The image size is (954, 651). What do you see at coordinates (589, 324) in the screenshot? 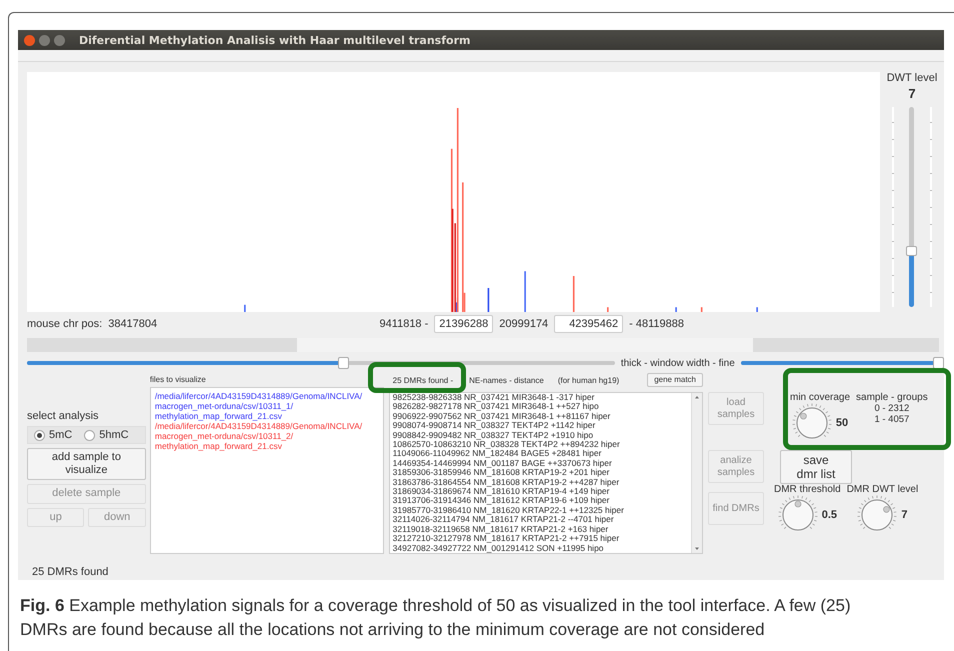
I see `input-field: 42395462` at bounding box center [589, 324].